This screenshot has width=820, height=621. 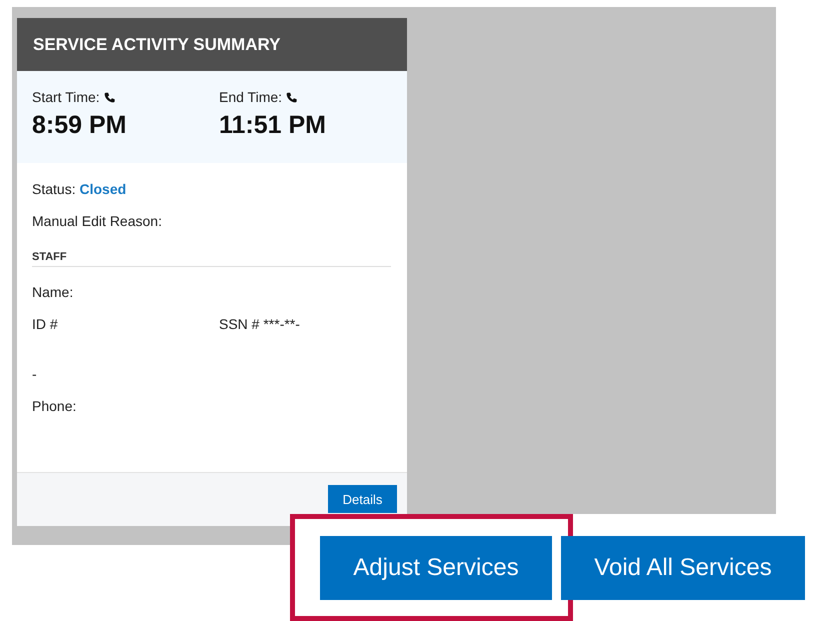 What do you see at coordinates (273, 125) in the screenshot?
I see `time-value: 11:51 PM` at bounding box center [273, 125].